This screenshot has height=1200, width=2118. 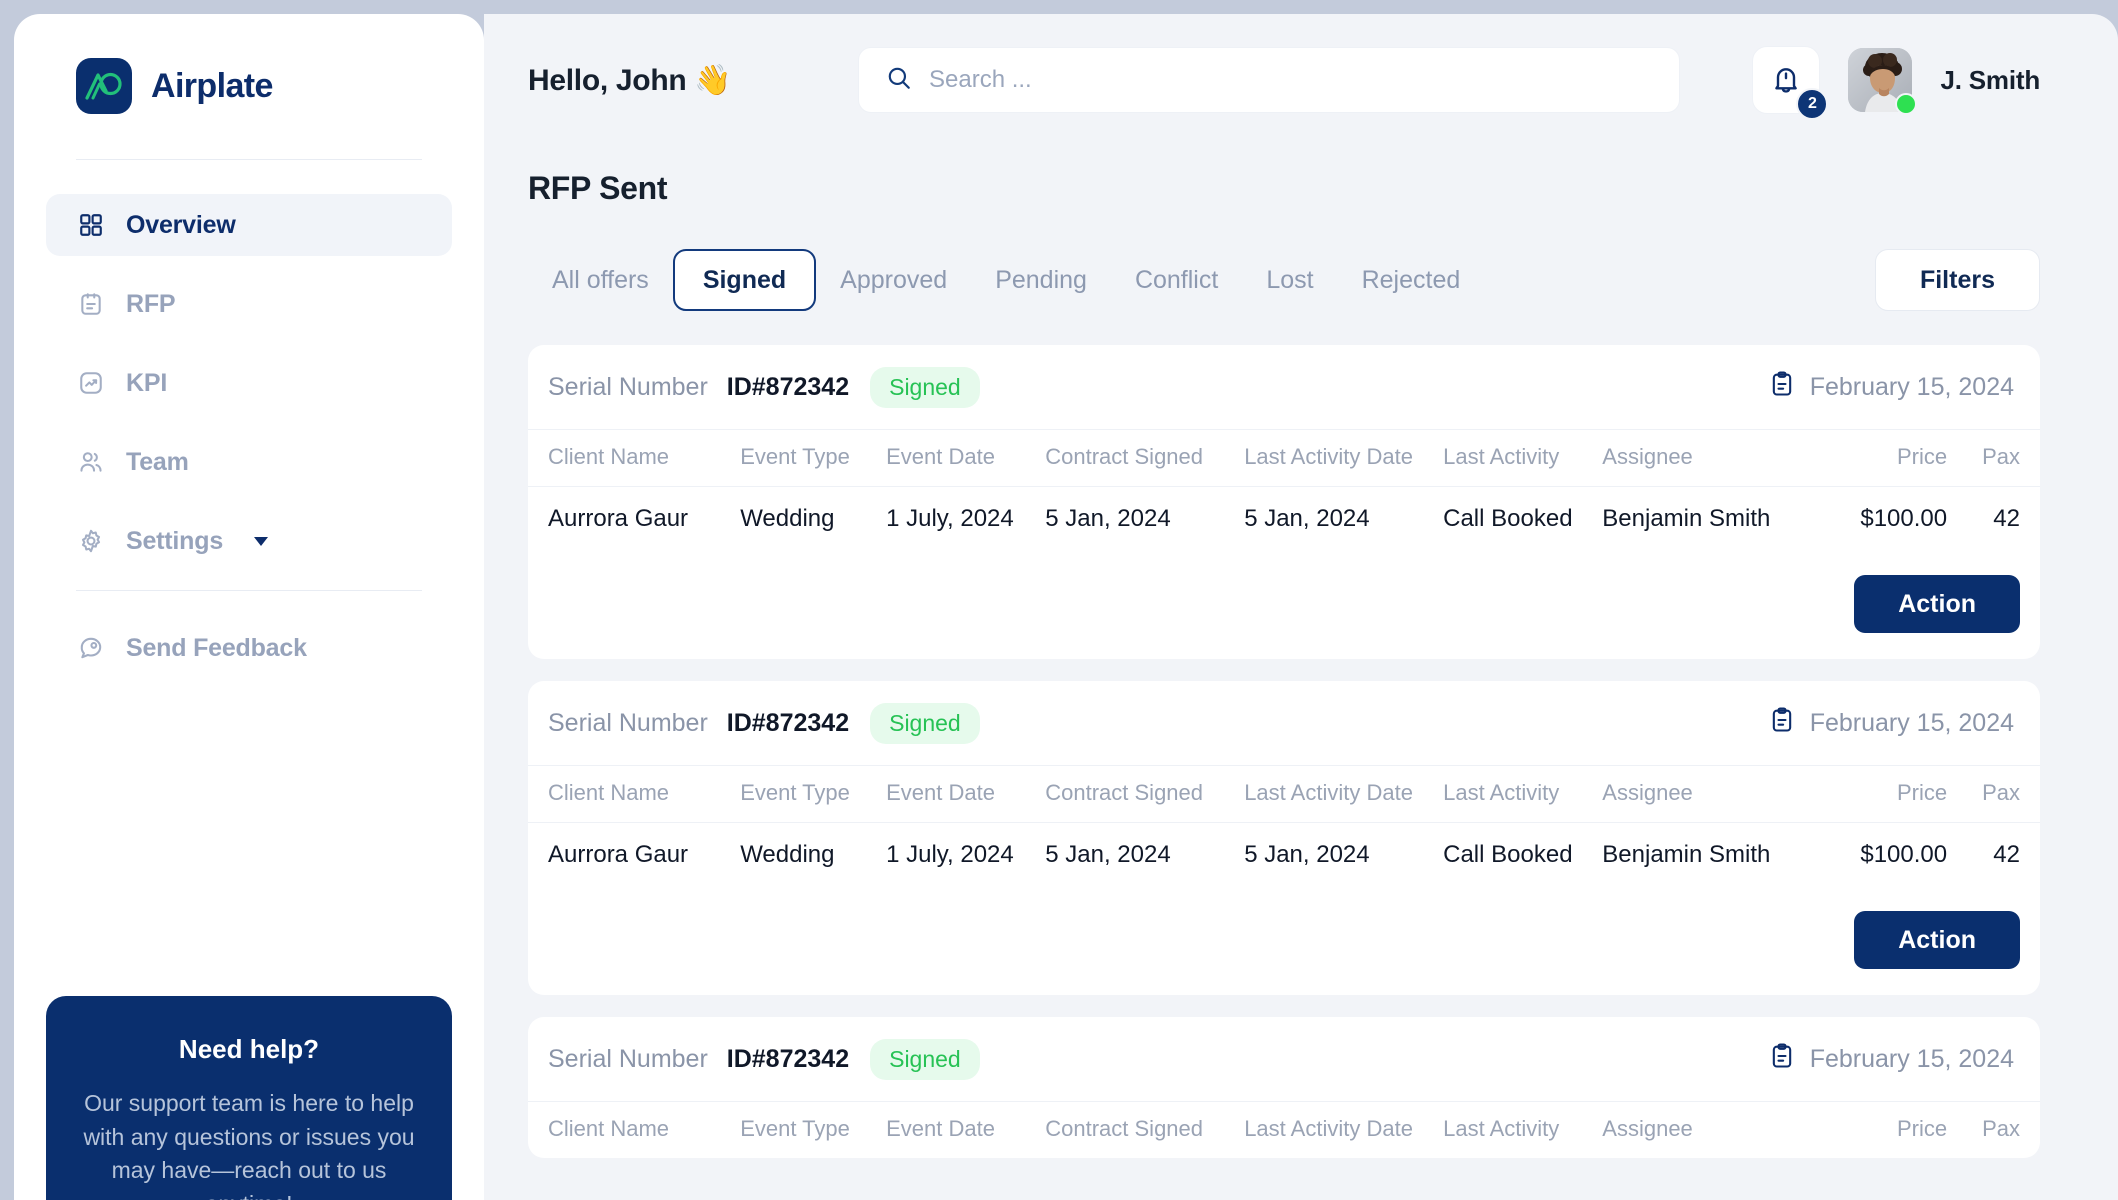 What do you see at coordinates (181, 224) in the screenshot?
I see `sidebar-item-label: Overview` at bounding box center [181, 224].